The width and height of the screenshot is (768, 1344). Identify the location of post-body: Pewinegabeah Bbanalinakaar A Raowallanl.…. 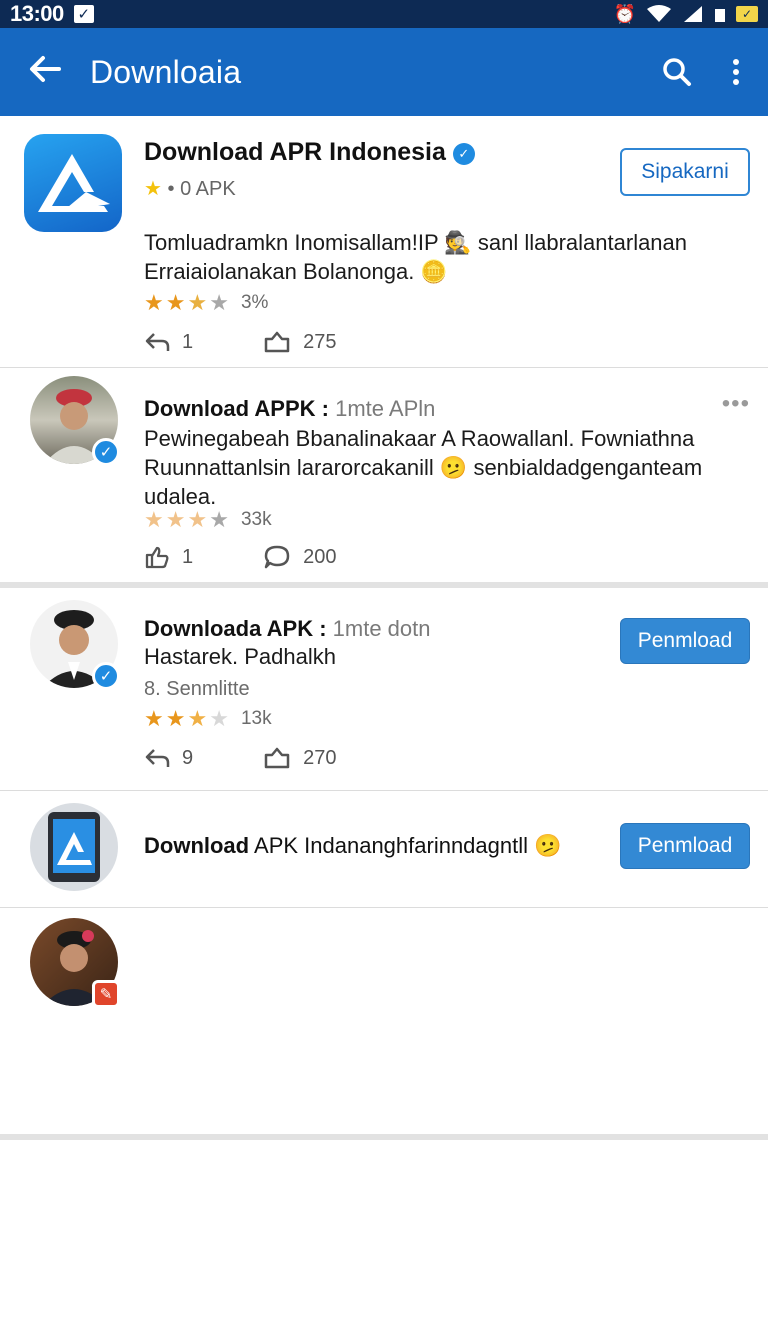
(423, 467).